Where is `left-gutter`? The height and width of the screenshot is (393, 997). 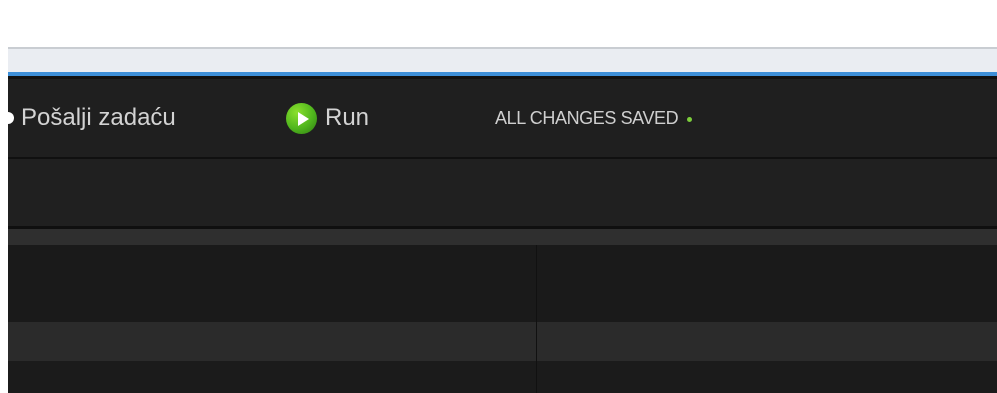
left-gutter is located at coordinates (4, 196).